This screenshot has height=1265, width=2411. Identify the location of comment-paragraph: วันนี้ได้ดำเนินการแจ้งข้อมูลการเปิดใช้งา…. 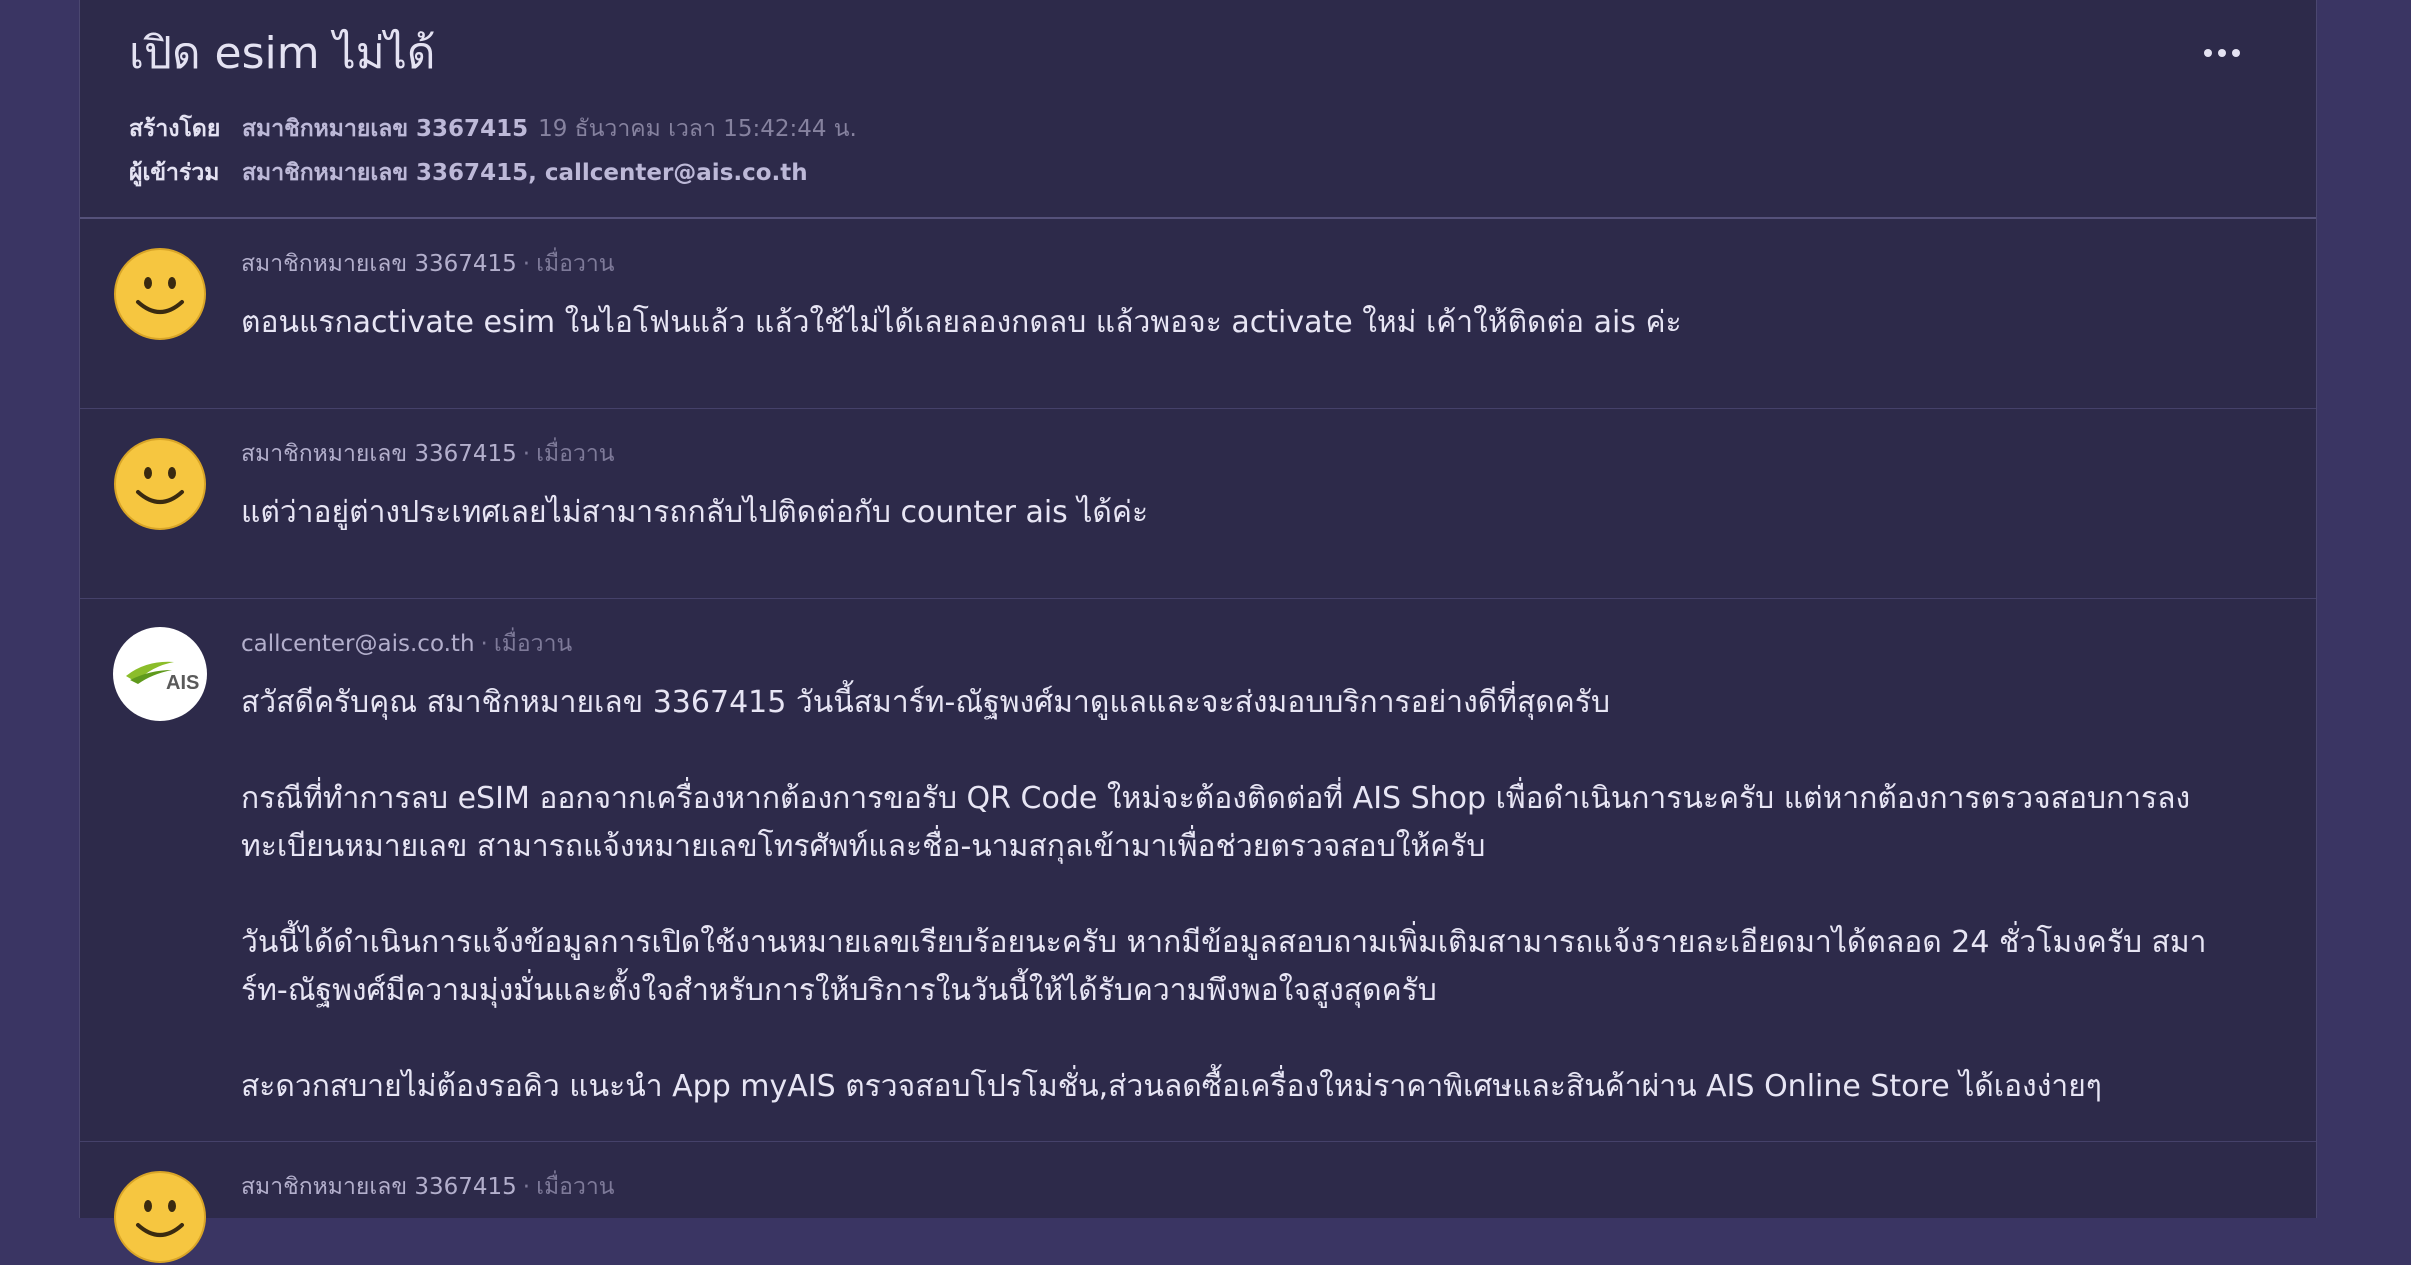
(1224, 966).